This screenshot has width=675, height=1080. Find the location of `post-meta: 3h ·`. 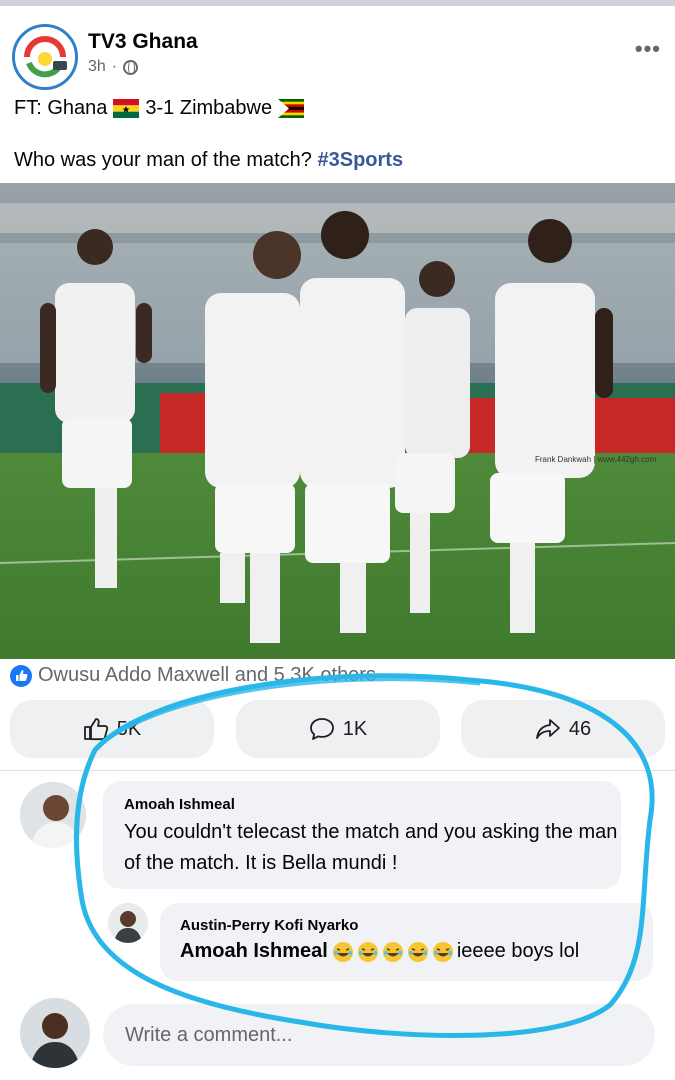

post-meta: 3h · is located at coordinates (113, 67).